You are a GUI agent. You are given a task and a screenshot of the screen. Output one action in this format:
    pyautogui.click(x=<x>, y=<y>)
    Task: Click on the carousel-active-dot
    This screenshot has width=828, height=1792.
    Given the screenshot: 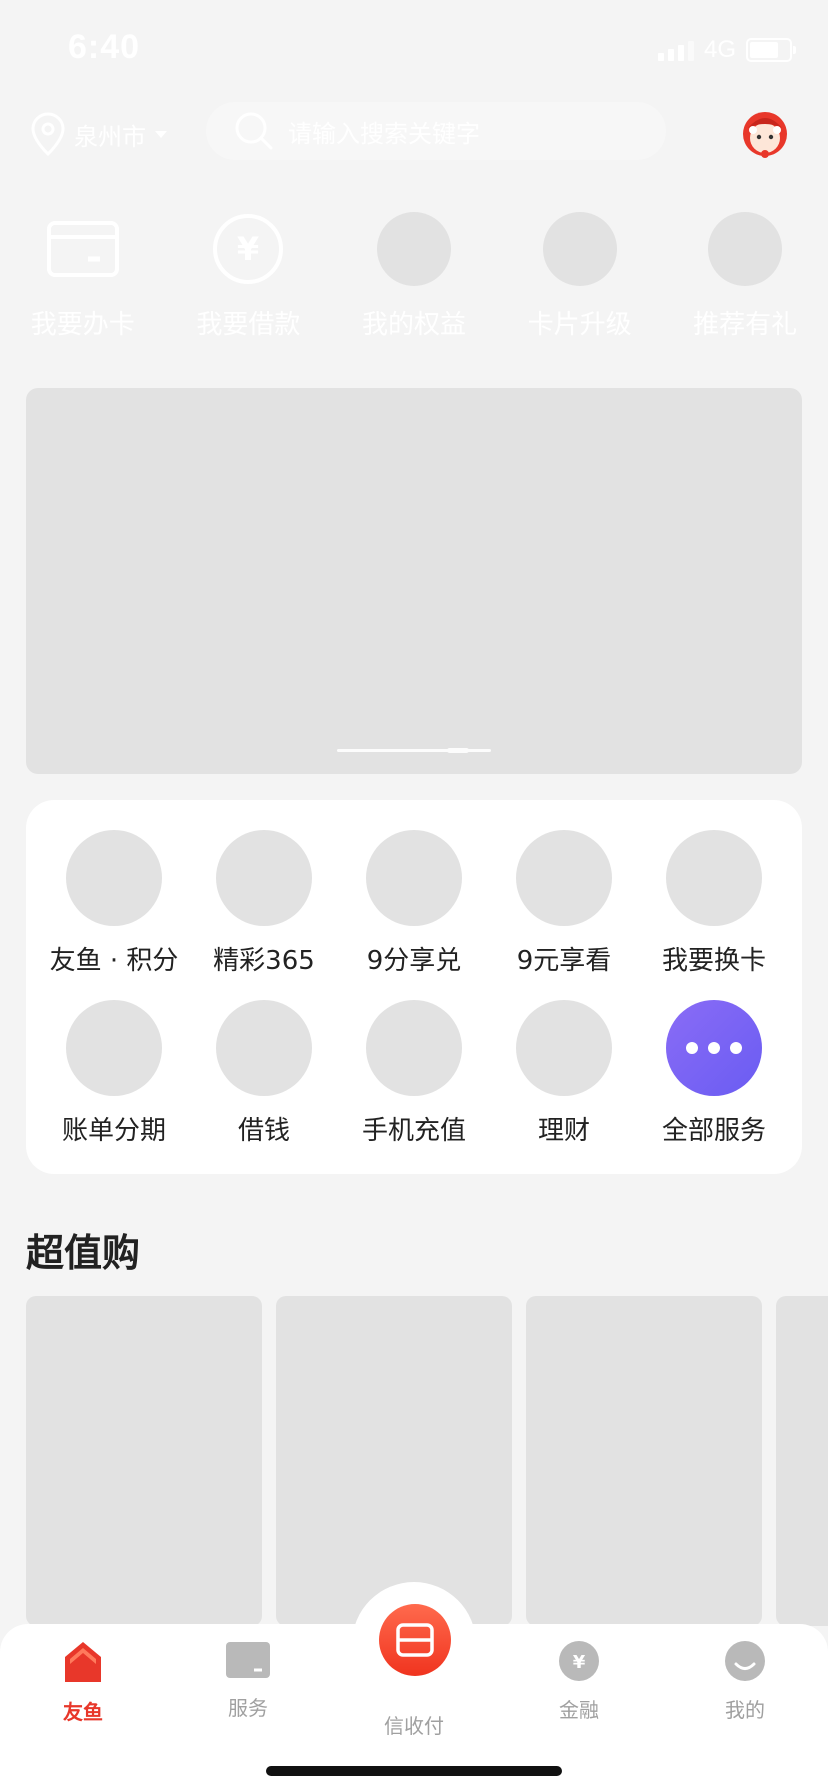 What is the action you would take?
    pyautogui.click(x=458, y=750)
    